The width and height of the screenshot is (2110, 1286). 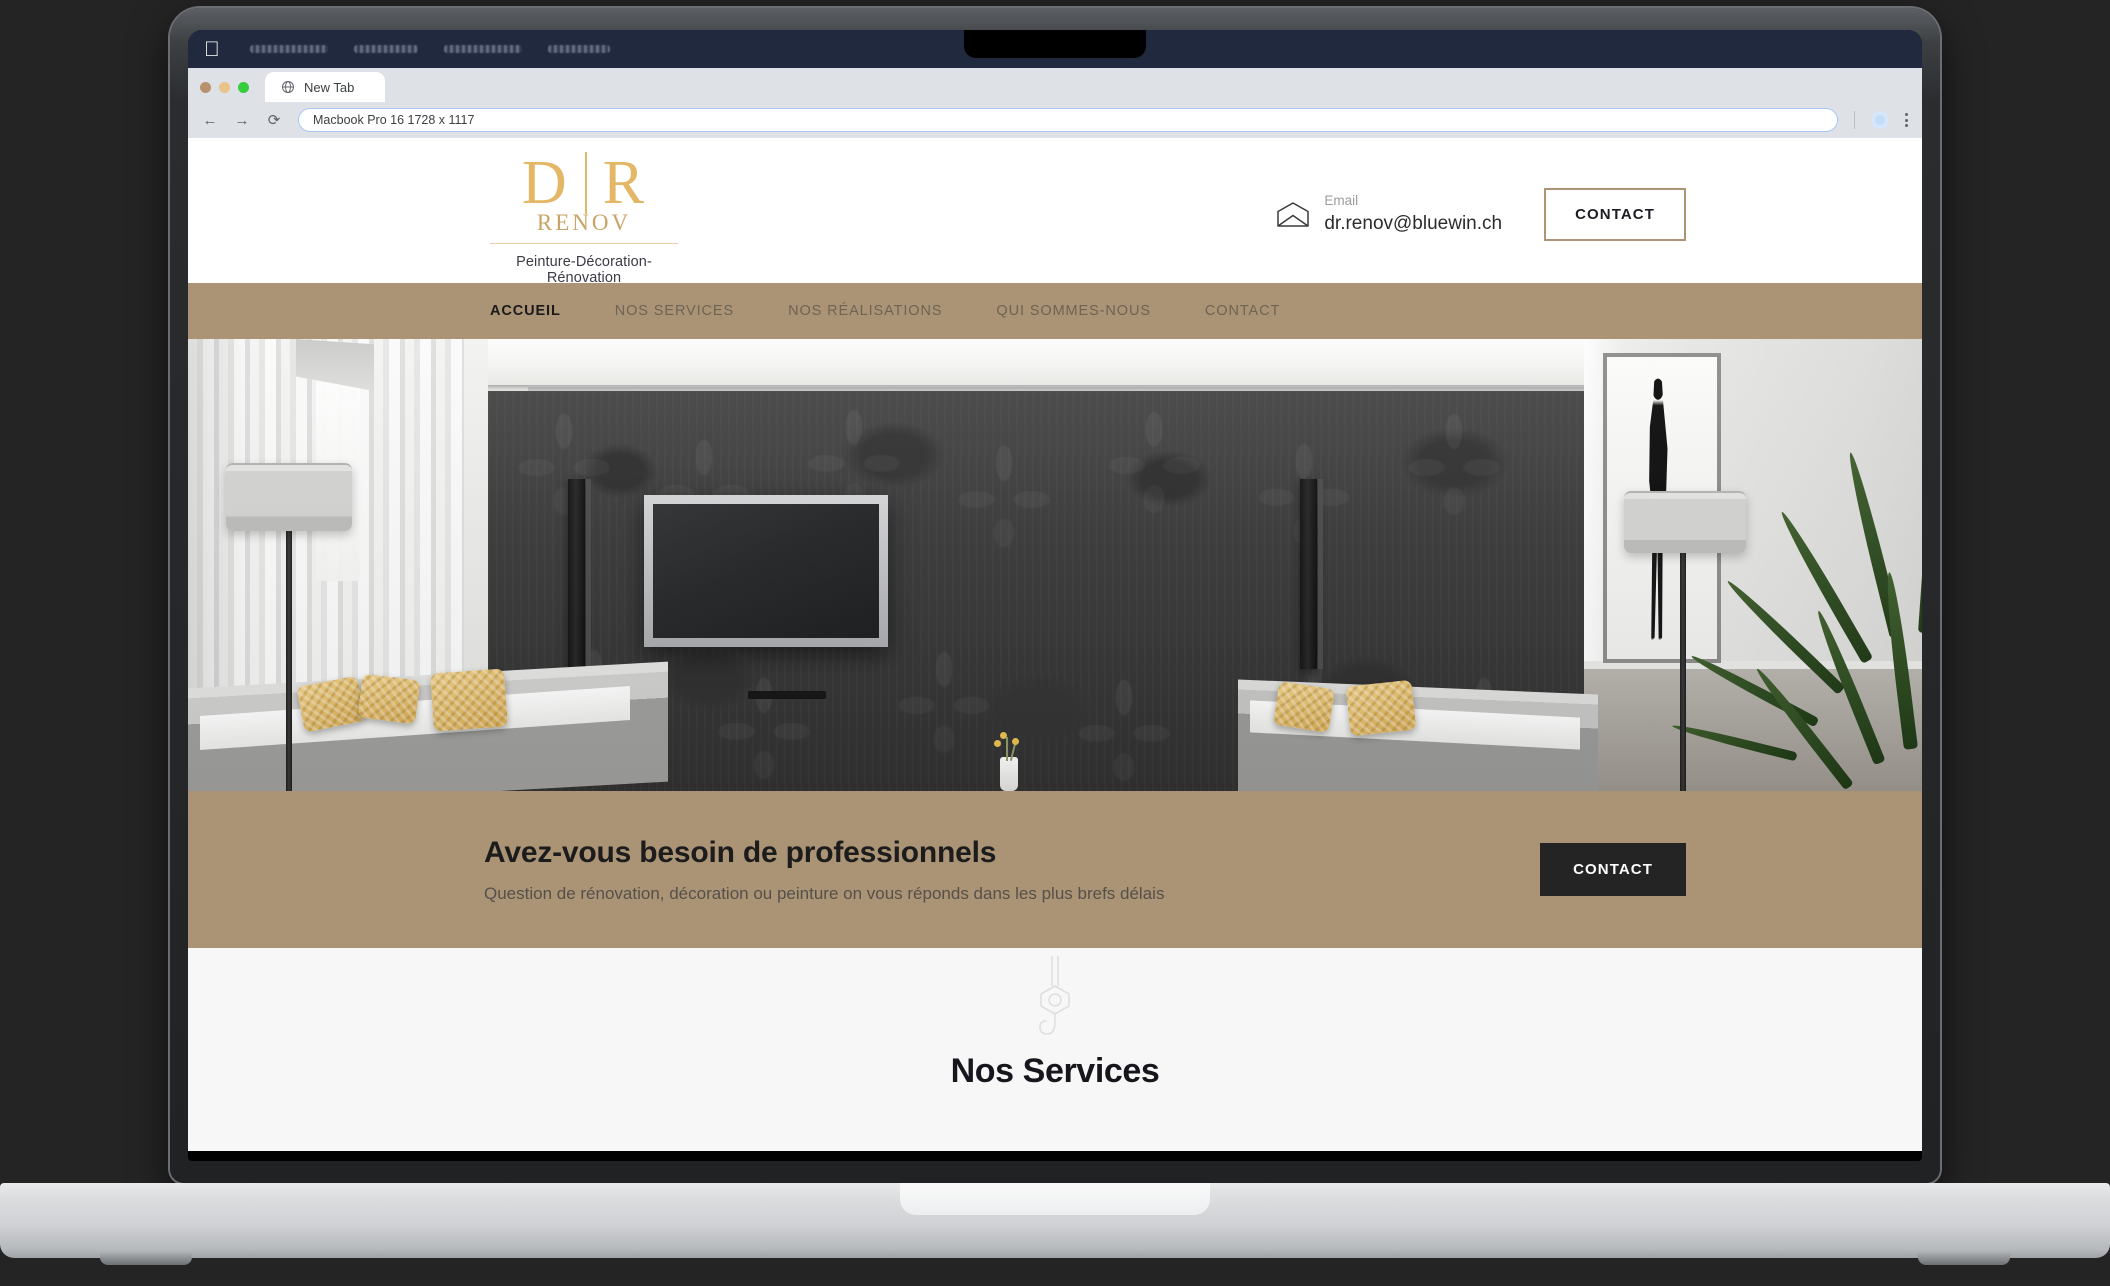 What do you see at coordinates (740, 852) in the screenshot?
I see `cta-title: Avez-vous besoin de professionnels` at bounding box center [740, 852].